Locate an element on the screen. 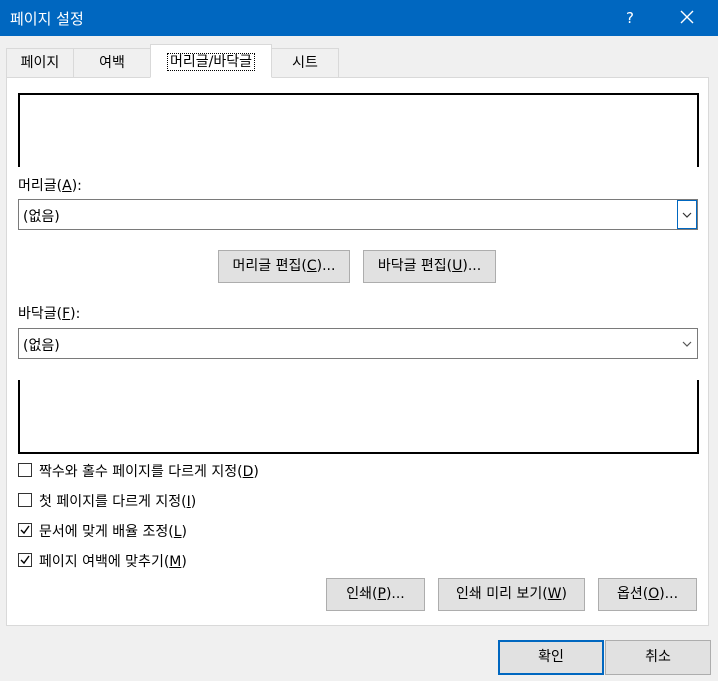  header-label-key: A is located at coordinates (67, 186).